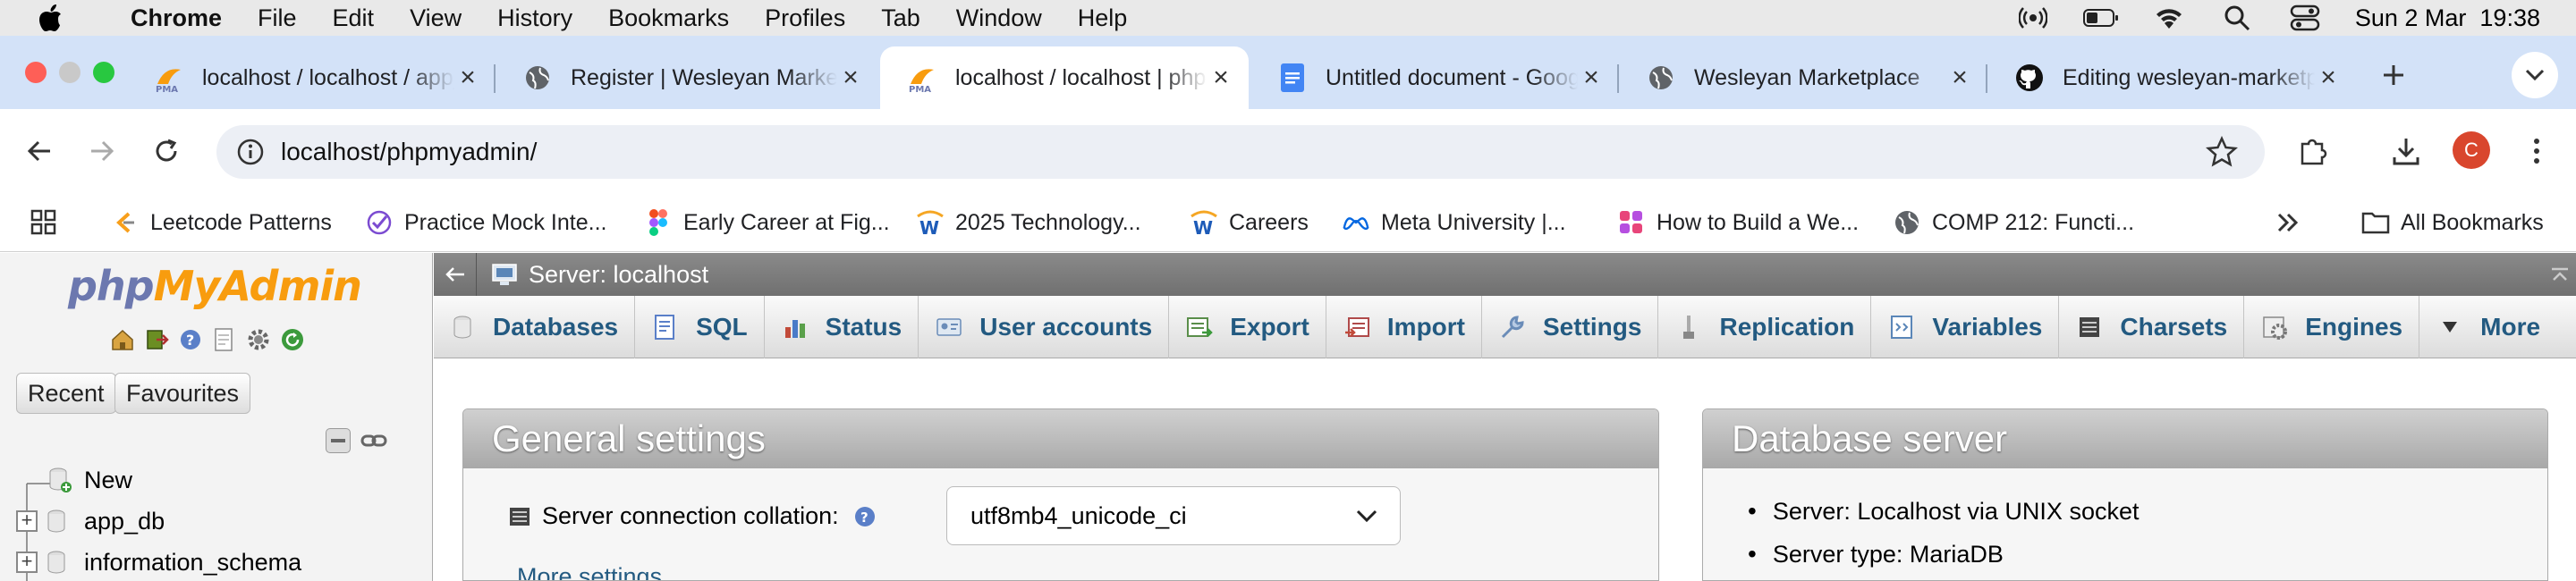 Image resolution: width=2576 pixels, height=581 pixels. Describe the element at coordinates (2171, 77) in the screenshot. I see `tab-github-editing: Editing wesleyan-marketplace ×` at that location.